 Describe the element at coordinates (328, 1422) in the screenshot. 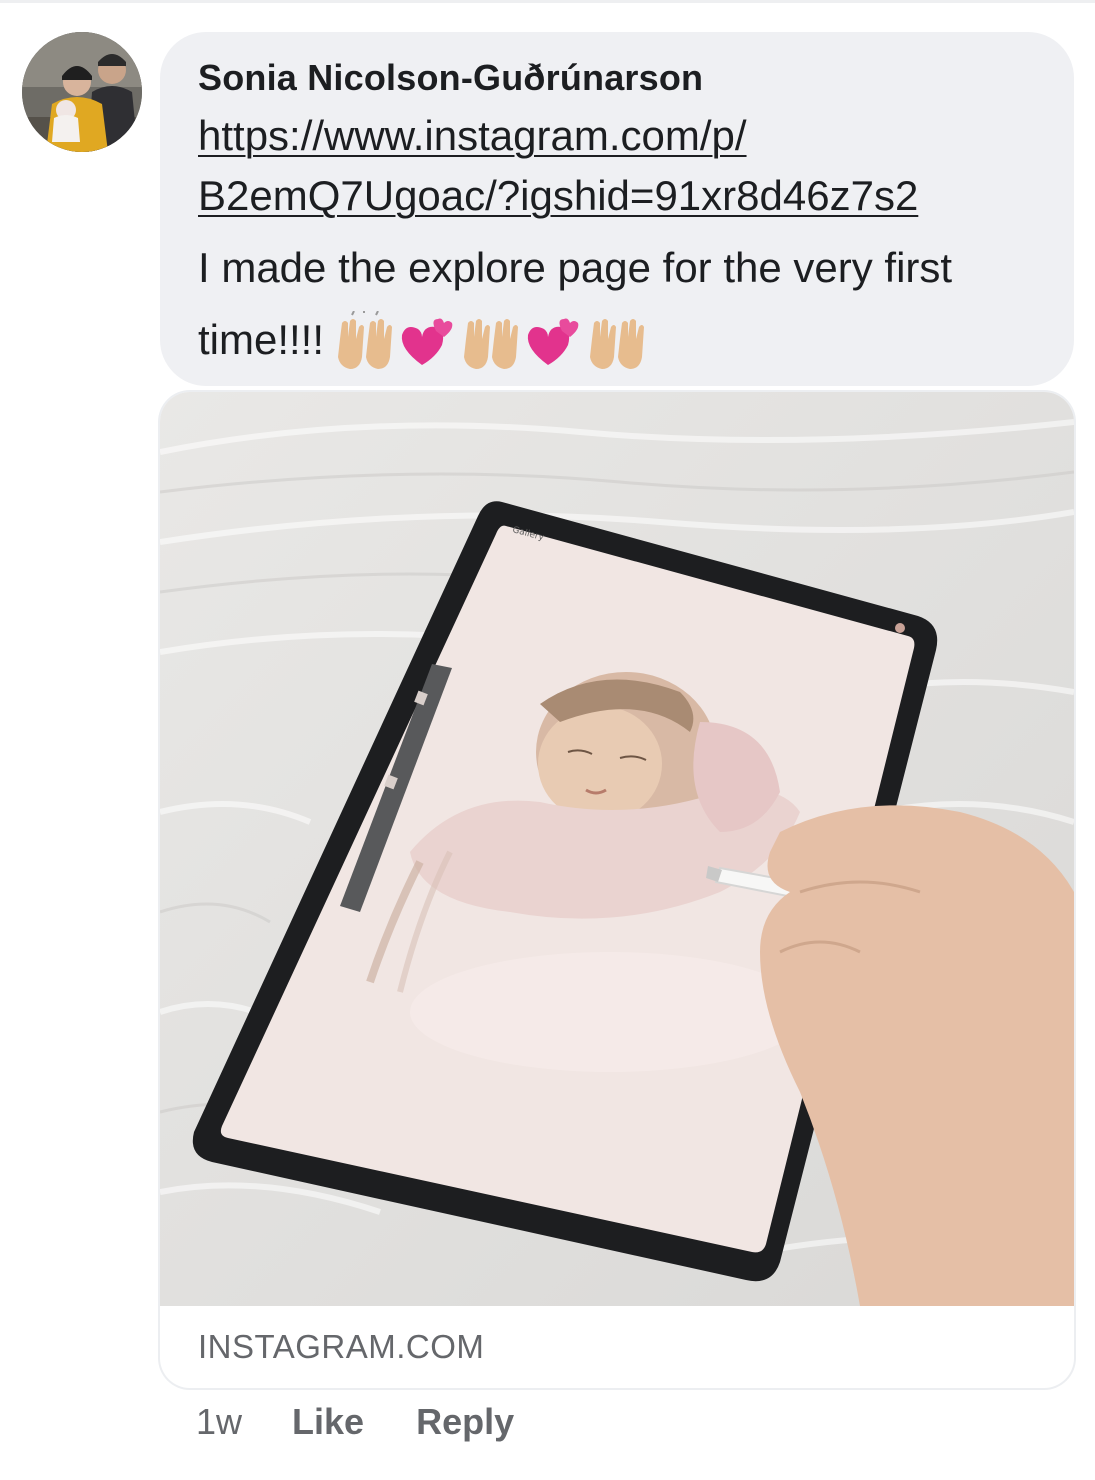

I see `like-button: Like` at that location.